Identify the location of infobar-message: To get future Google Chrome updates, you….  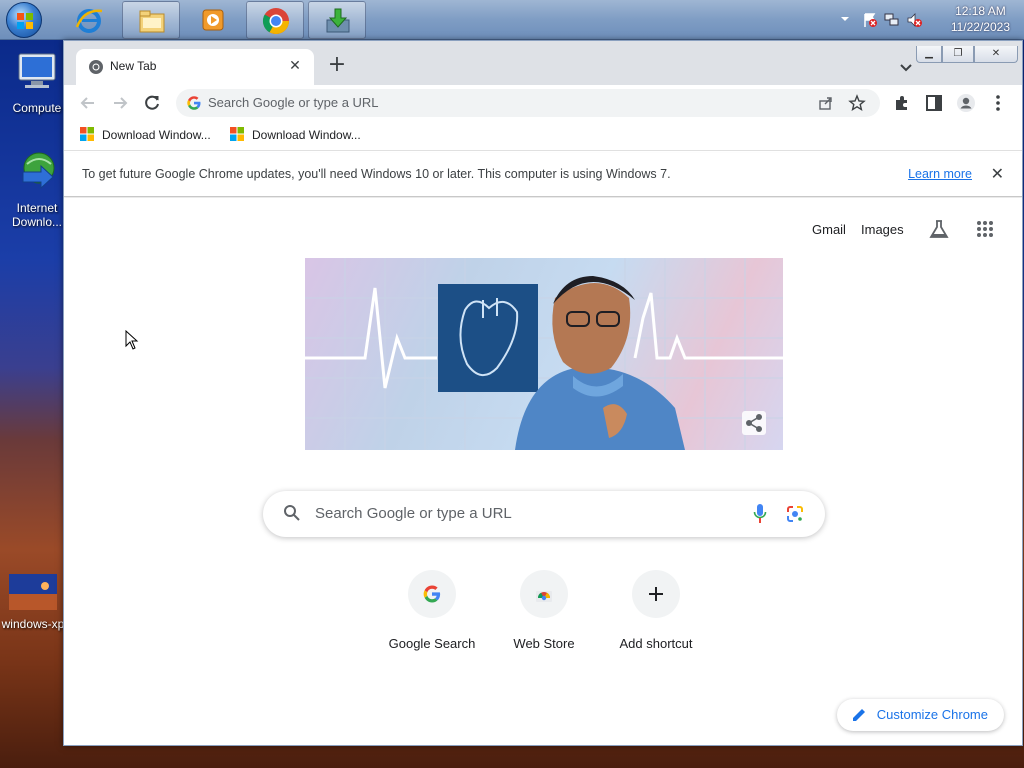
(376, 174).